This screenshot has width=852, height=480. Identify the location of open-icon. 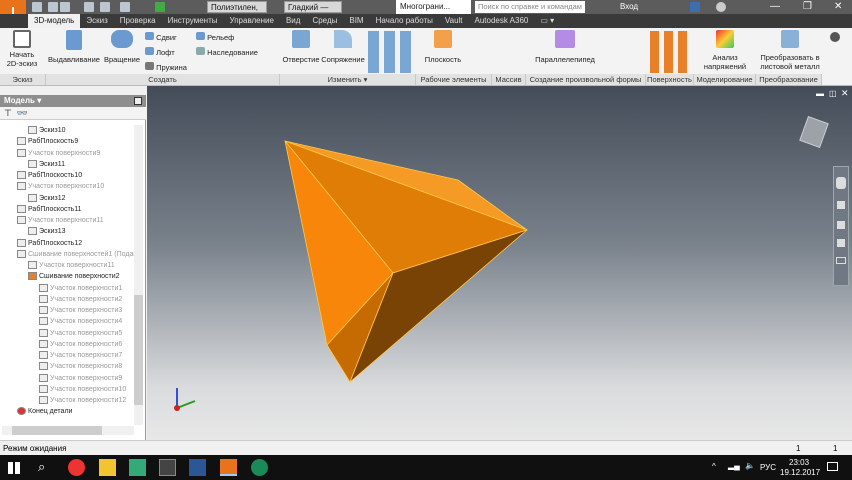
(53, 7).